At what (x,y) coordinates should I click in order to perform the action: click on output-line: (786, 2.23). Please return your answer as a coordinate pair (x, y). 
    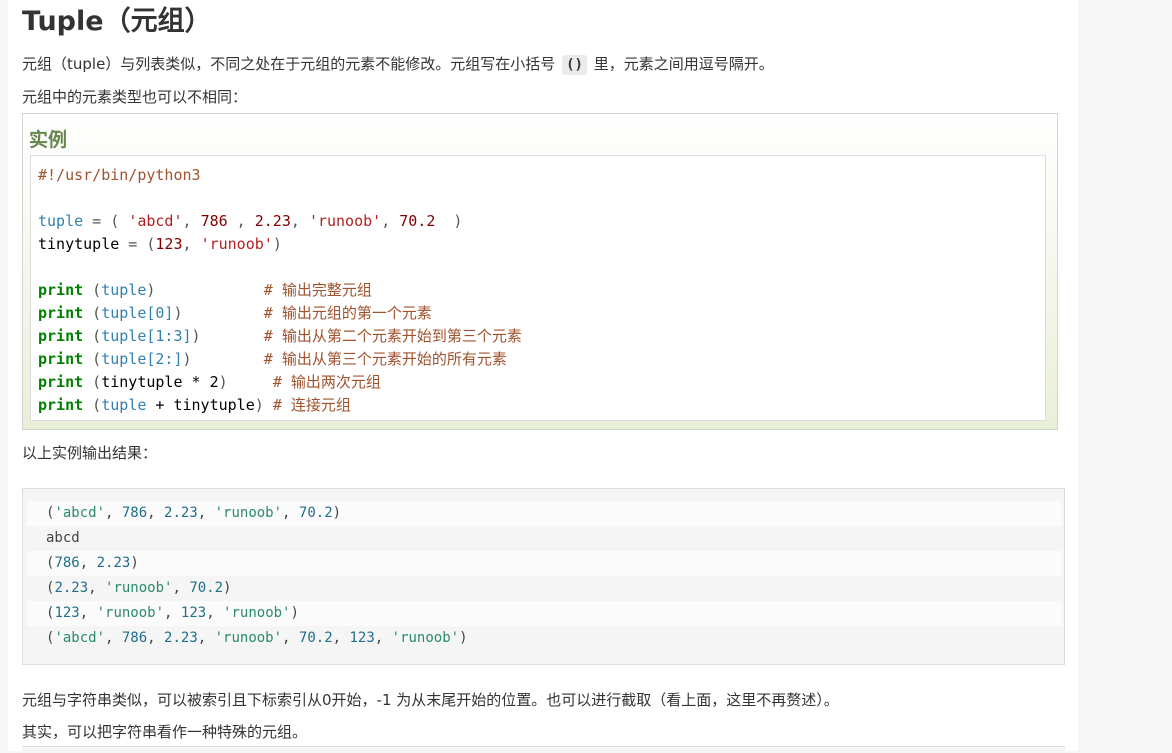
    Looking at the image, I should click on (544, 563).